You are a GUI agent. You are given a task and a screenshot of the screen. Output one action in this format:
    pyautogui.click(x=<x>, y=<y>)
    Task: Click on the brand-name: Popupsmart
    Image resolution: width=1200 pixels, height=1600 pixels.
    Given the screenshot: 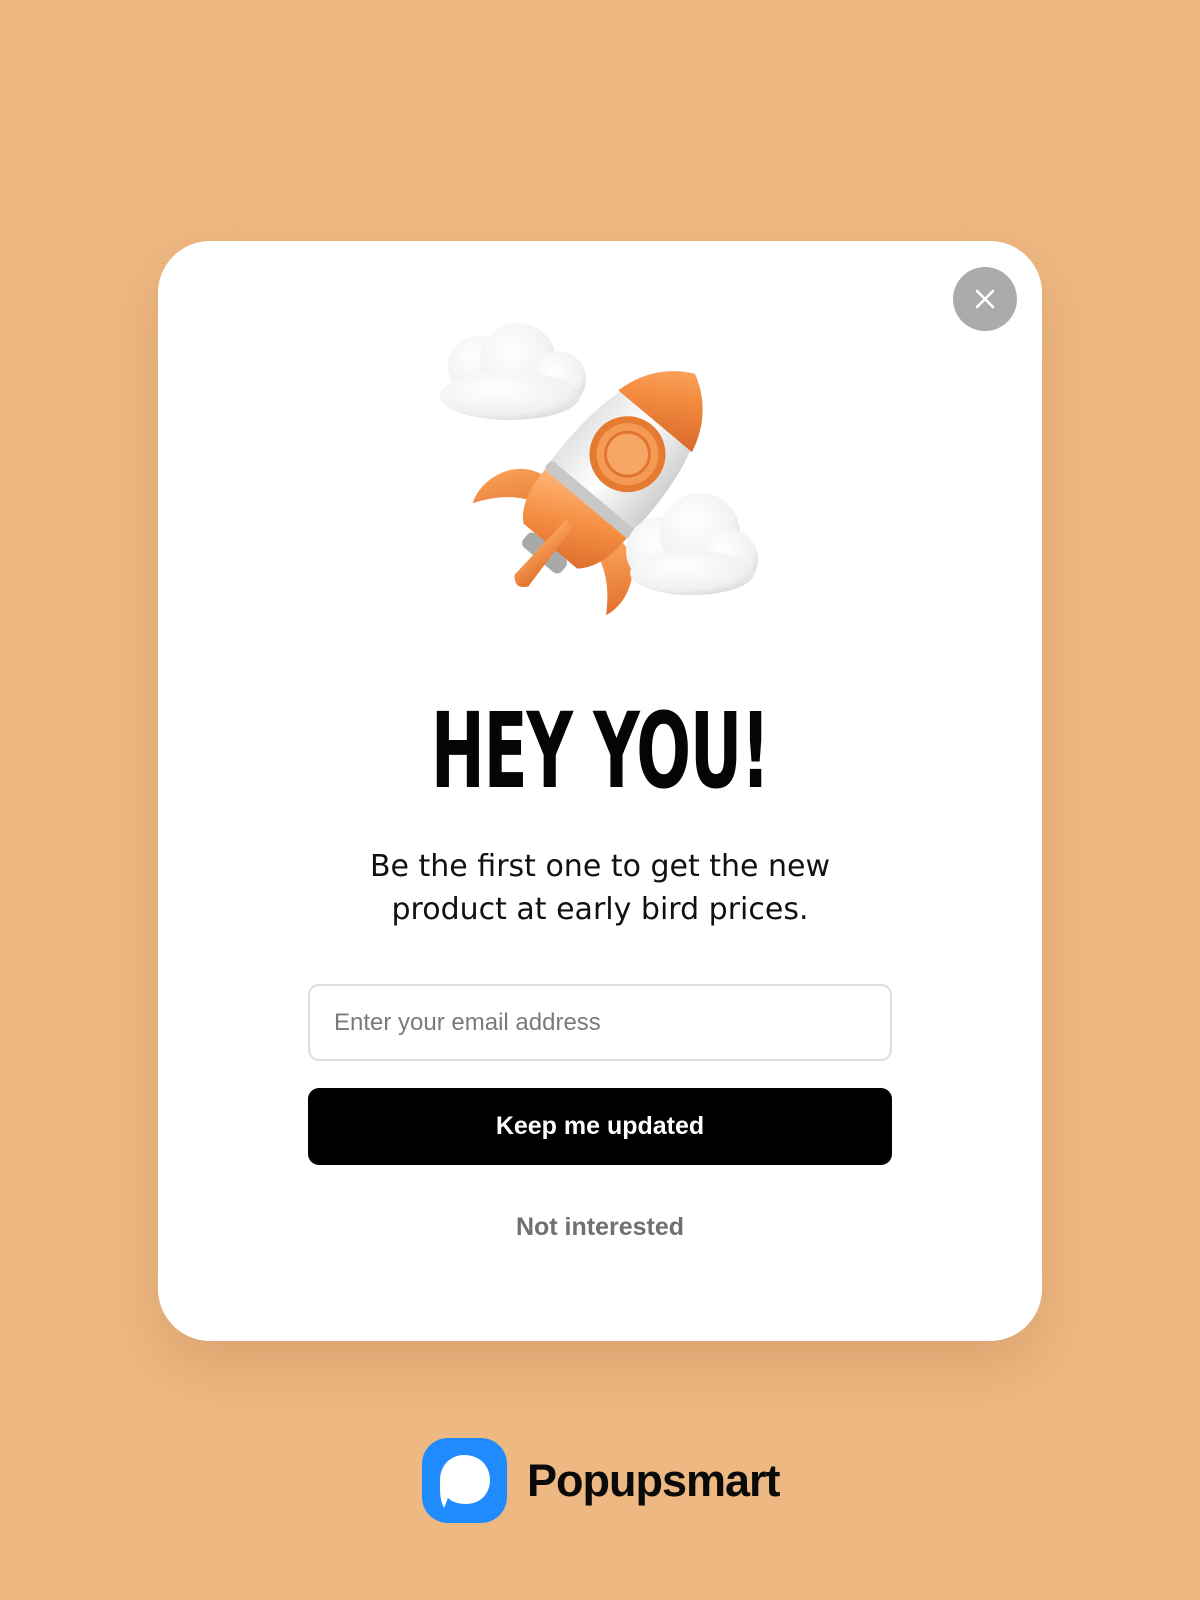 What is the action you would take?
    pyautogui.click(x=654, y=1480)
    